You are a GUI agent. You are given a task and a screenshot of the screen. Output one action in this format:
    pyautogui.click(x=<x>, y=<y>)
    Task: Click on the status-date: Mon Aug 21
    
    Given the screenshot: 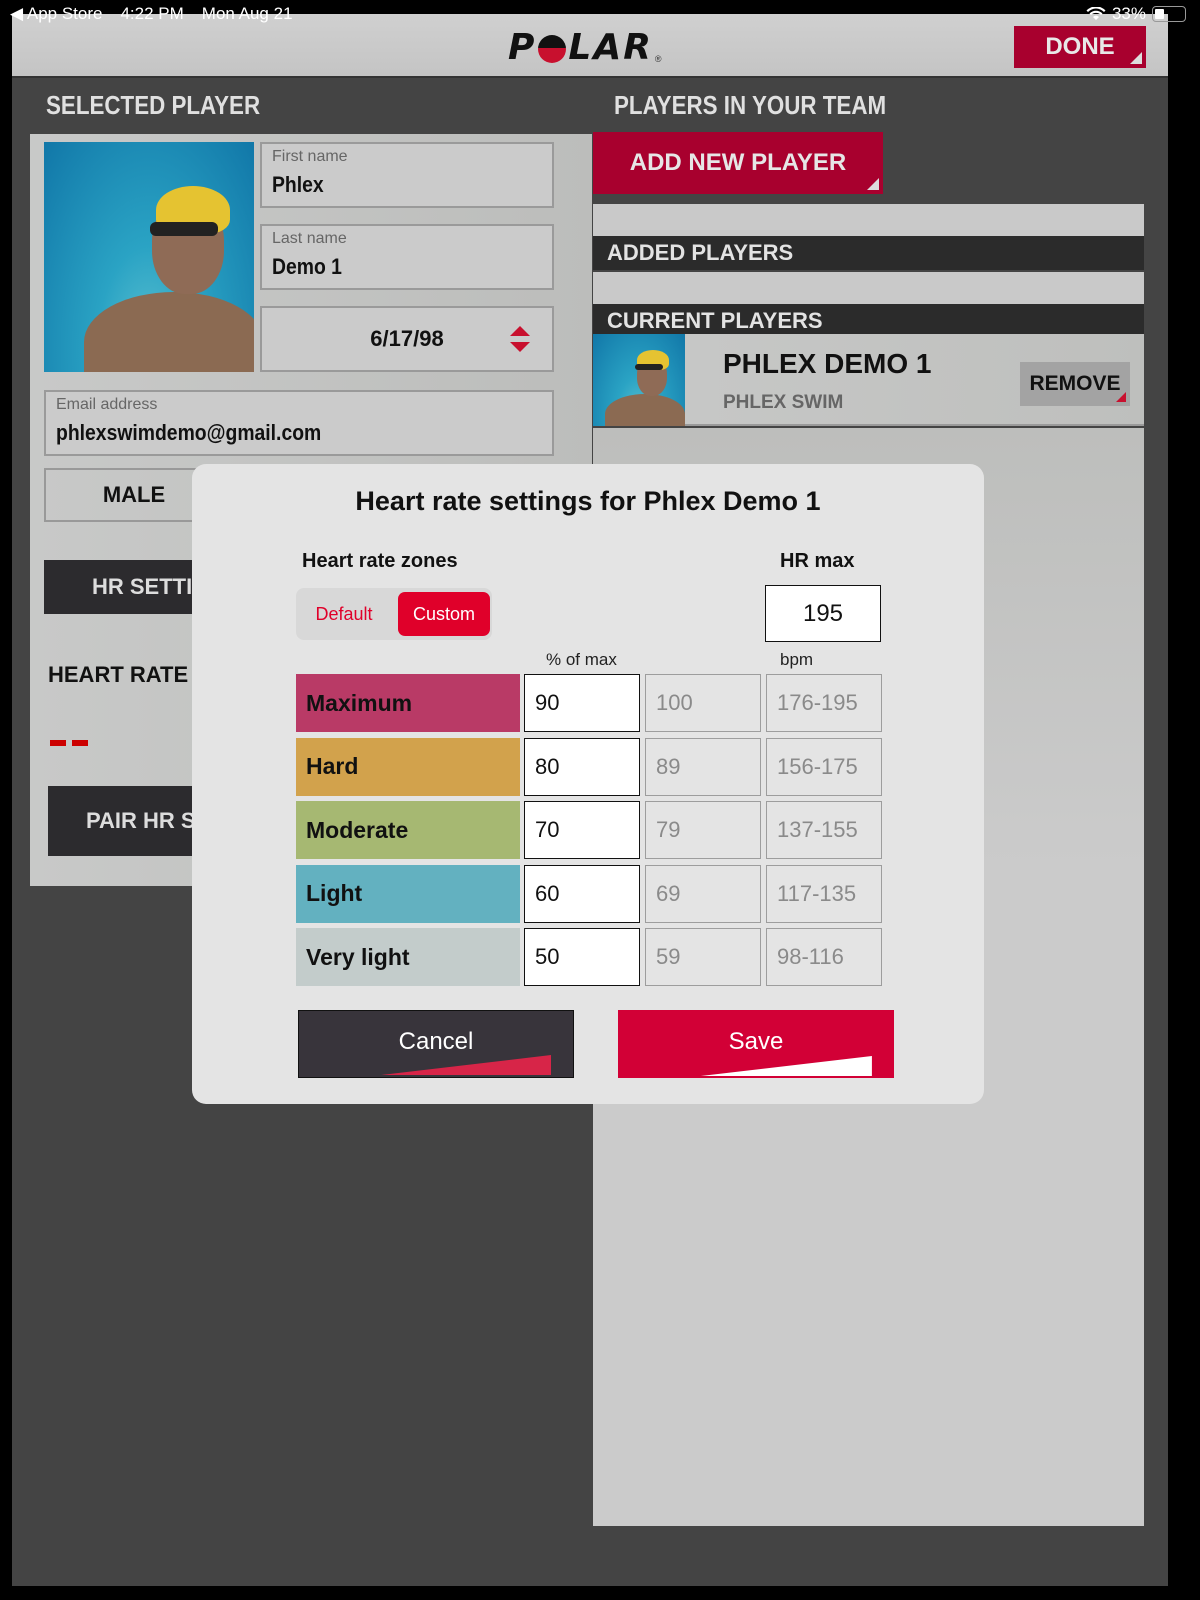 What is the action you would take?
    pyautogui.click(x=247, y=13)
    